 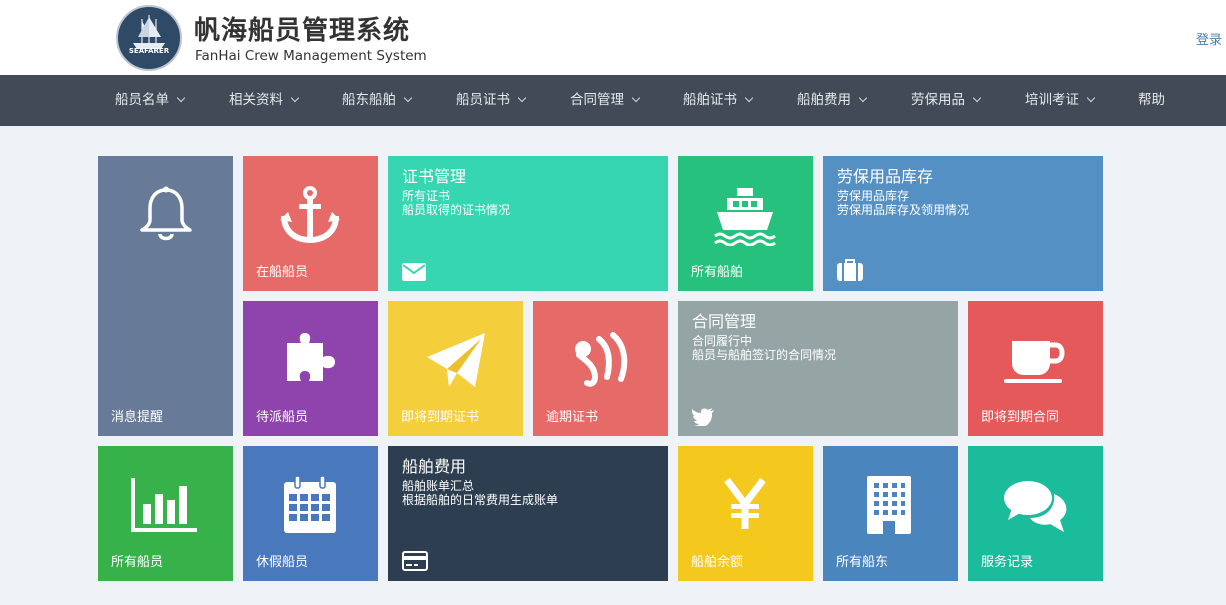 What do you see at coordinates (164, 505) in the screenshot?
I see `bar-chart-icon` at bounding box center [164, 505].